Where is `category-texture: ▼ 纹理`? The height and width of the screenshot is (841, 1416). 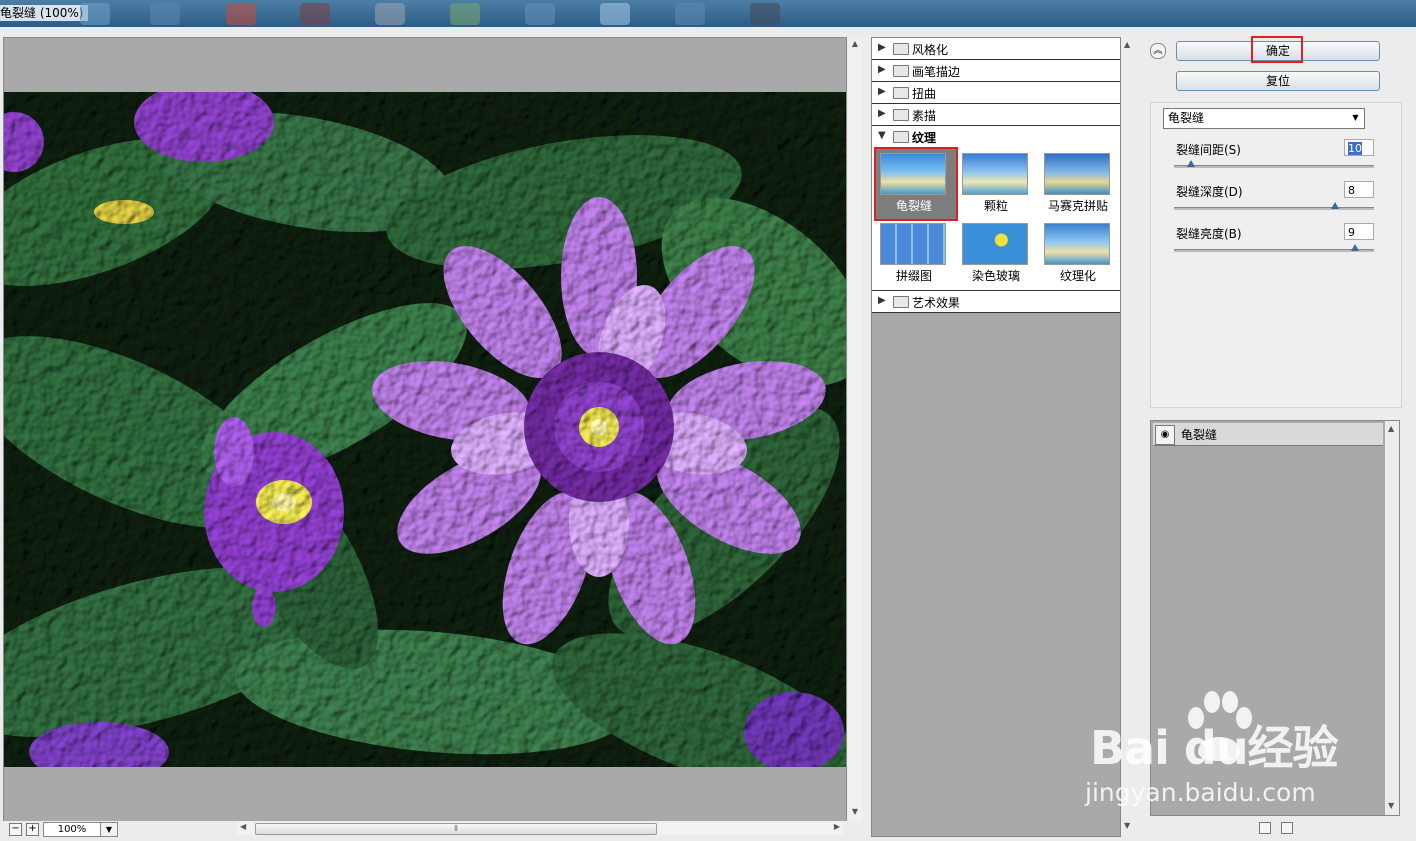 category-texture: ▼ 纹理 is located at coordinates (996, 136).